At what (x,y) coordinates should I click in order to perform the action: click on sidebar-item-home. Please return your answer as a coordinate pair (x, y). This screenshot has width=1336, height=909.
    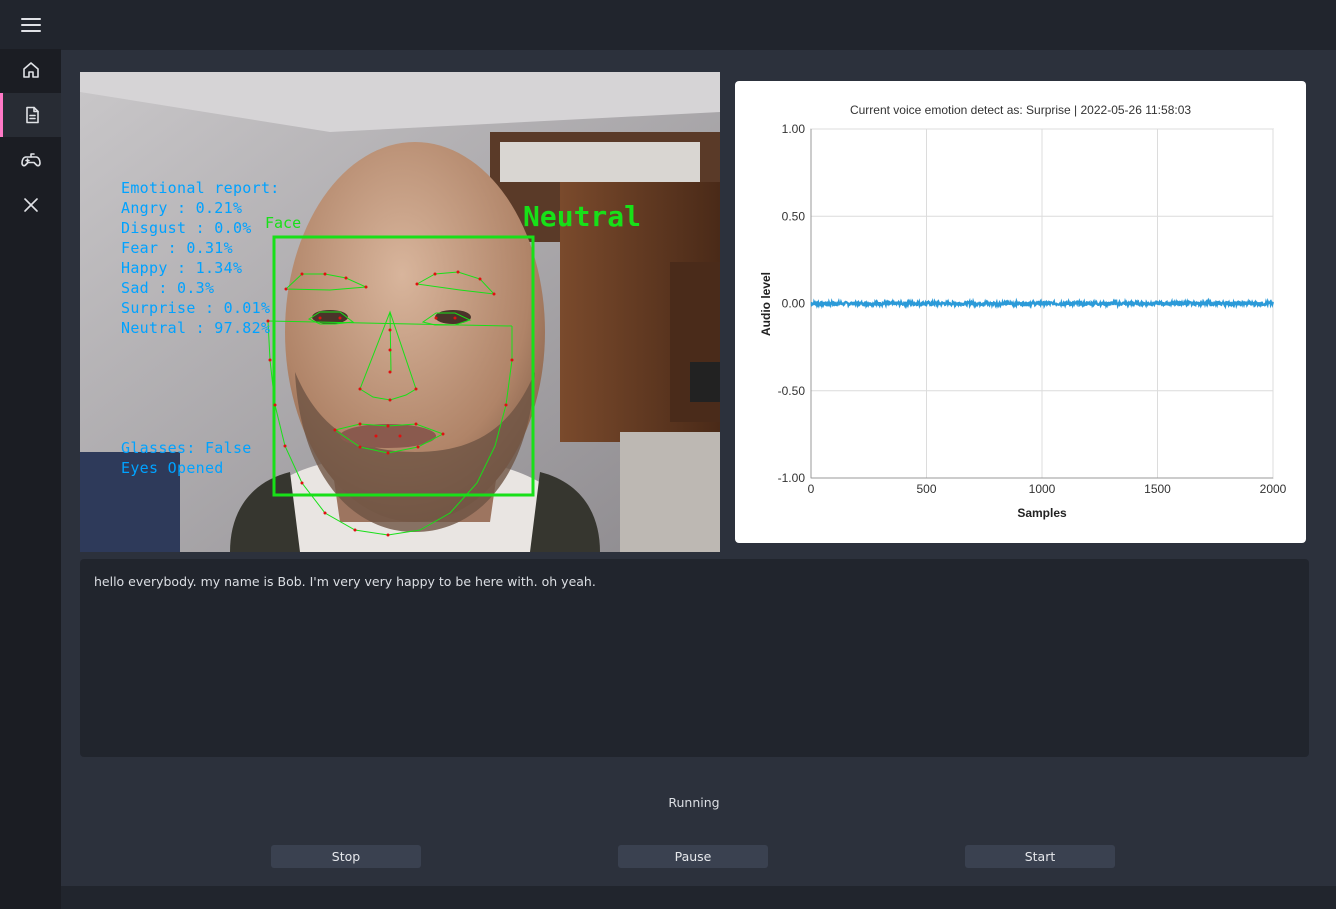
    Looking at the image, I should click on (30, 70).